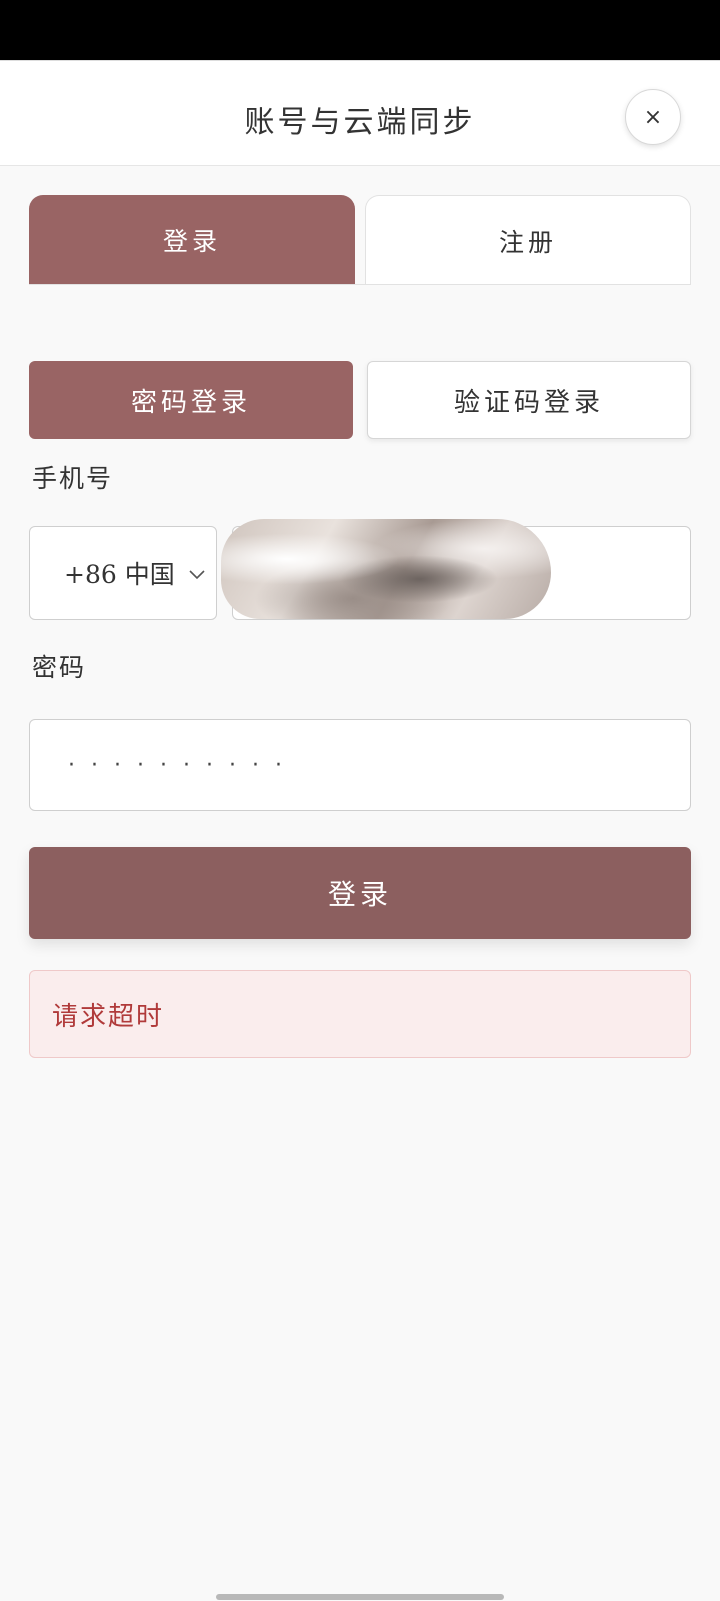 The height and width of the screenshot is (1601, 720). What do you see at coordinates (360, 1014) in the screenshot?
I see `error-message: 请求超时` at bounding box center [360, 1014].